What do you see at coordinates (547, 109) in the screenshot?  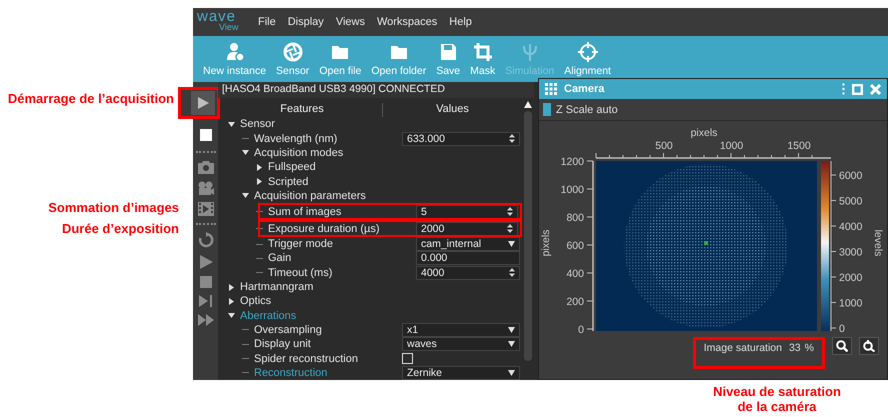 I see `checkbox` at bounding box center [547, 109].